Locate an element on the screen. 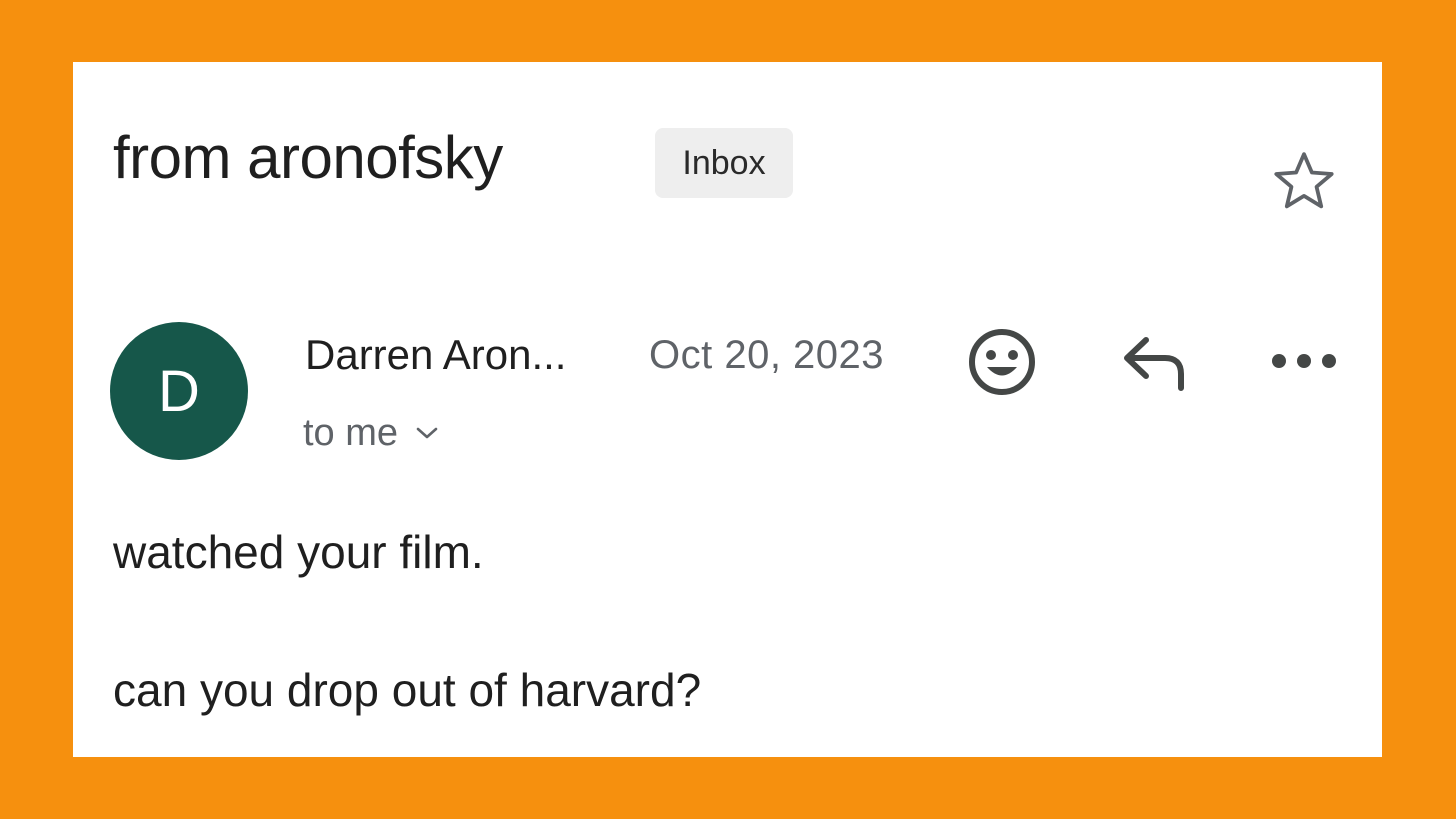  star-icon is located at coordinates (1304, 181).